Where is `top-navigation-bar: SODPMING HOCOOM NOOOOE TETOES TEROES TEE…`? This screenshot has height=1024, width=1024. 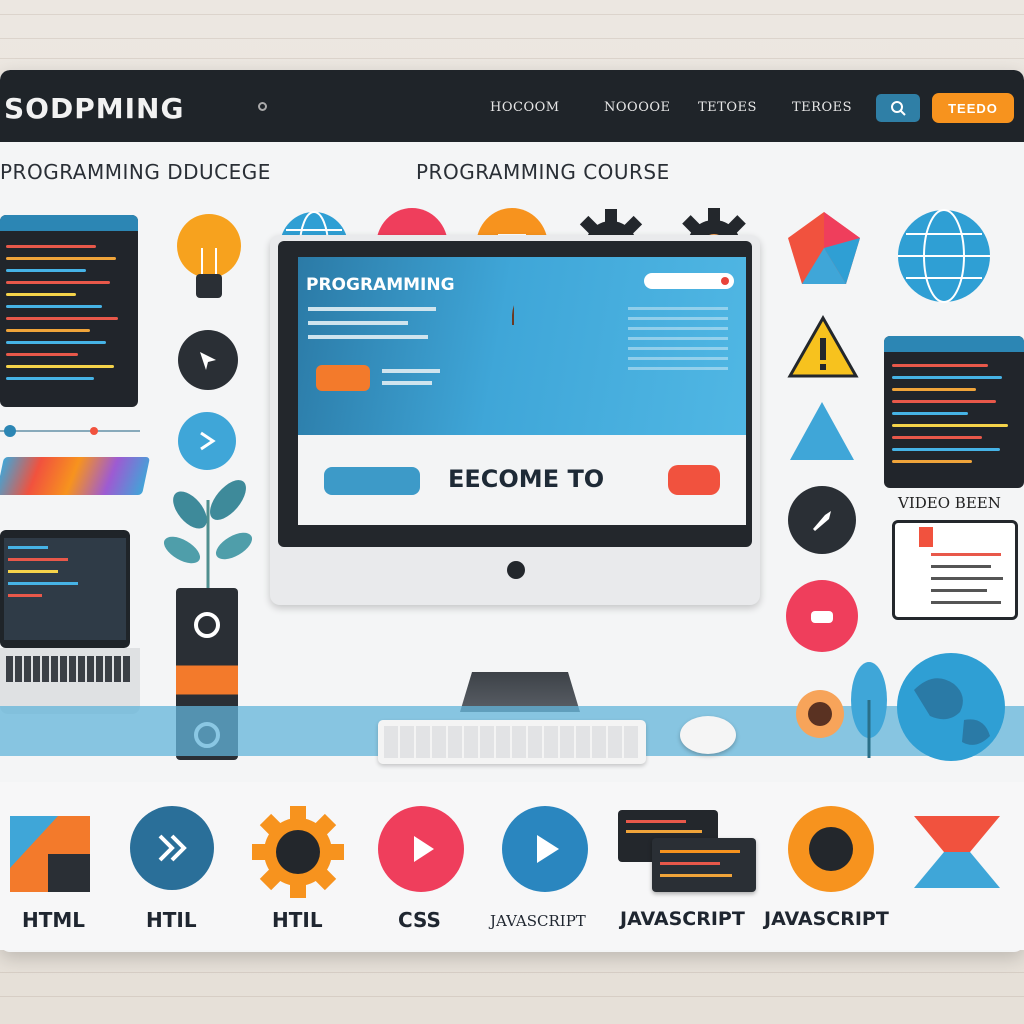 top-navigation-bar: SODPMING HOCOOM NOOOOE TETOES TEROES TEE… is located at coordinates (512, 106).